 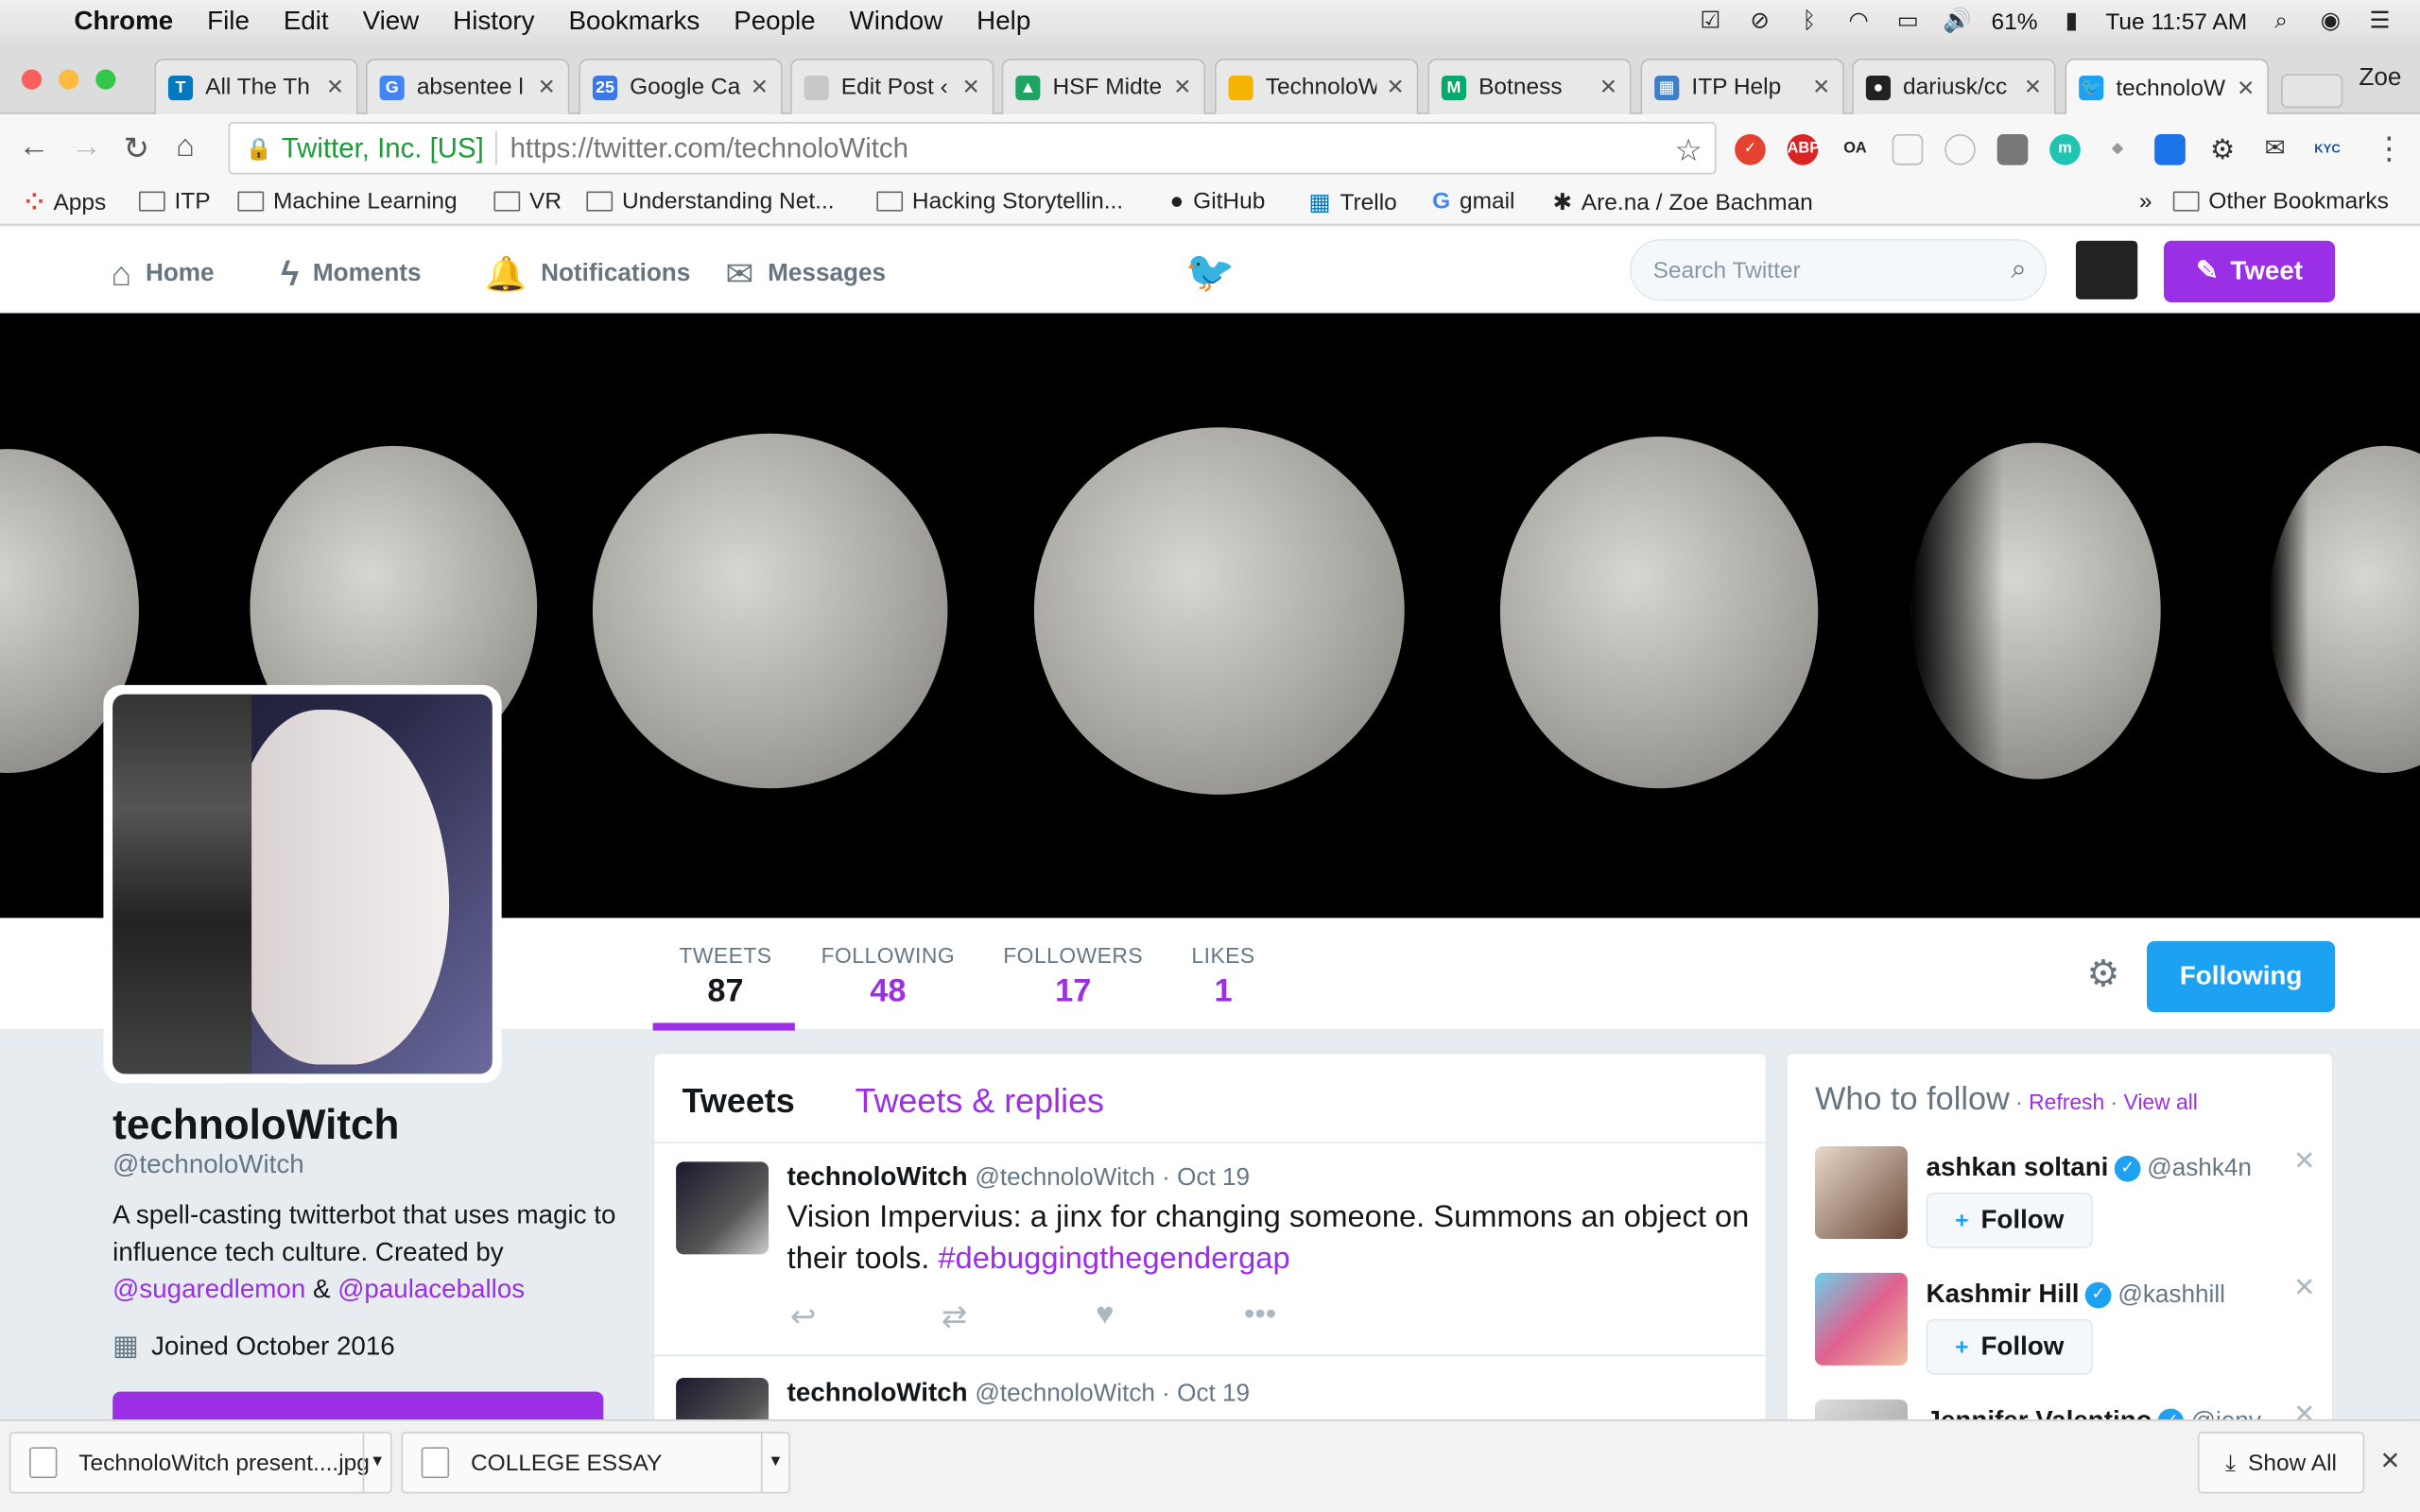 What do you see at coordinates (896, 22) in the screenshot?
I see `menu-window: Window` at bounding box center [896, 22].